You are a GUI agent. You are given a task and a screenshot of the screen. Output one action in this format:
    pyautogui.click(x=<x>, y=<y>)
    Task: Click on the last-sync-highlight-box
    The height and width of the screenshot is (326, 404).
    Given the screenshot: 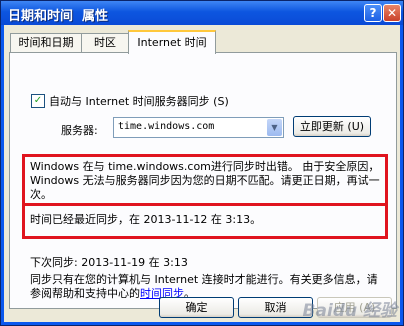 What is the action you would take?
    pyautogui.click(x=205, y=221)
    